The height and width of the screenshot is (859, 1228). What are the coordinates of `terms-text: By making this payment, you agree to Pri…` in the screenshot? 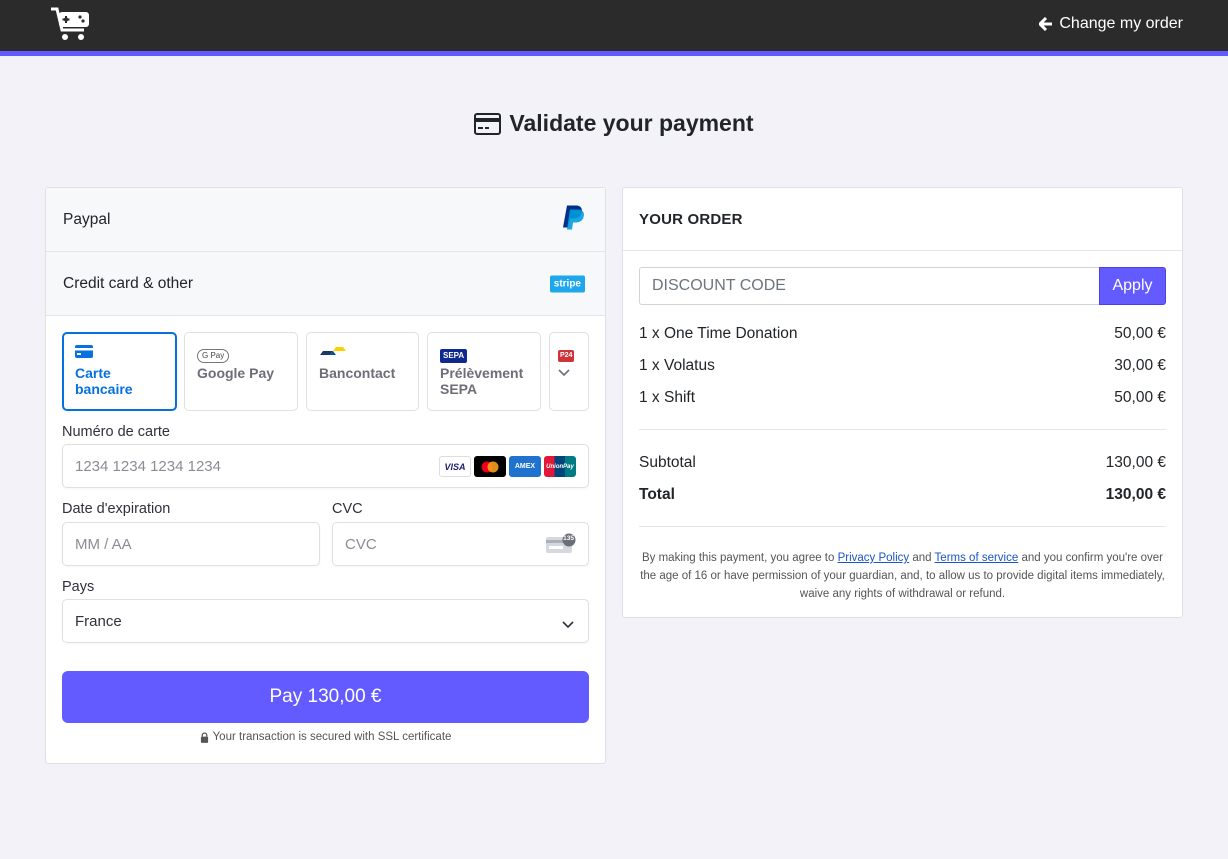 It's located at (902, 576).